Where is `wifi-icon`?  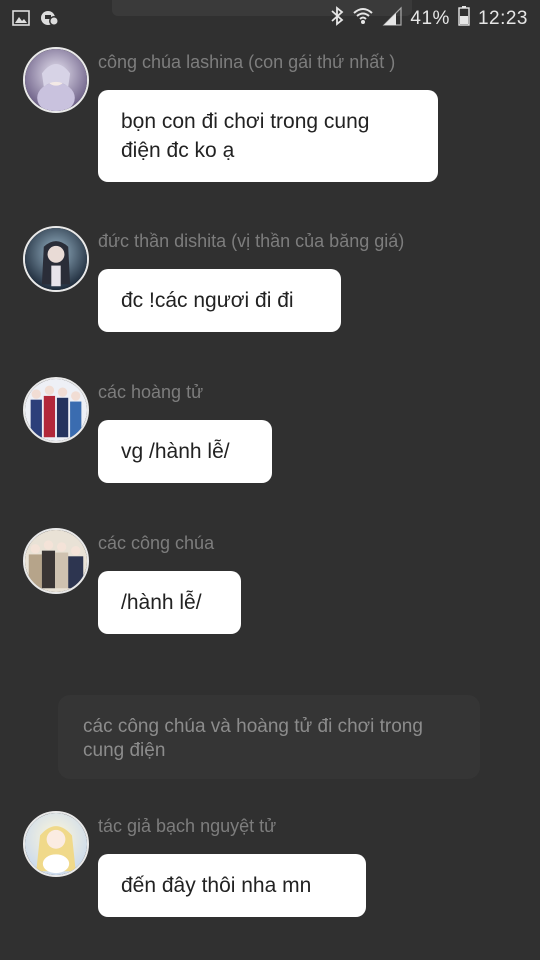 wifi-icon is located at coordinates (363, 18).